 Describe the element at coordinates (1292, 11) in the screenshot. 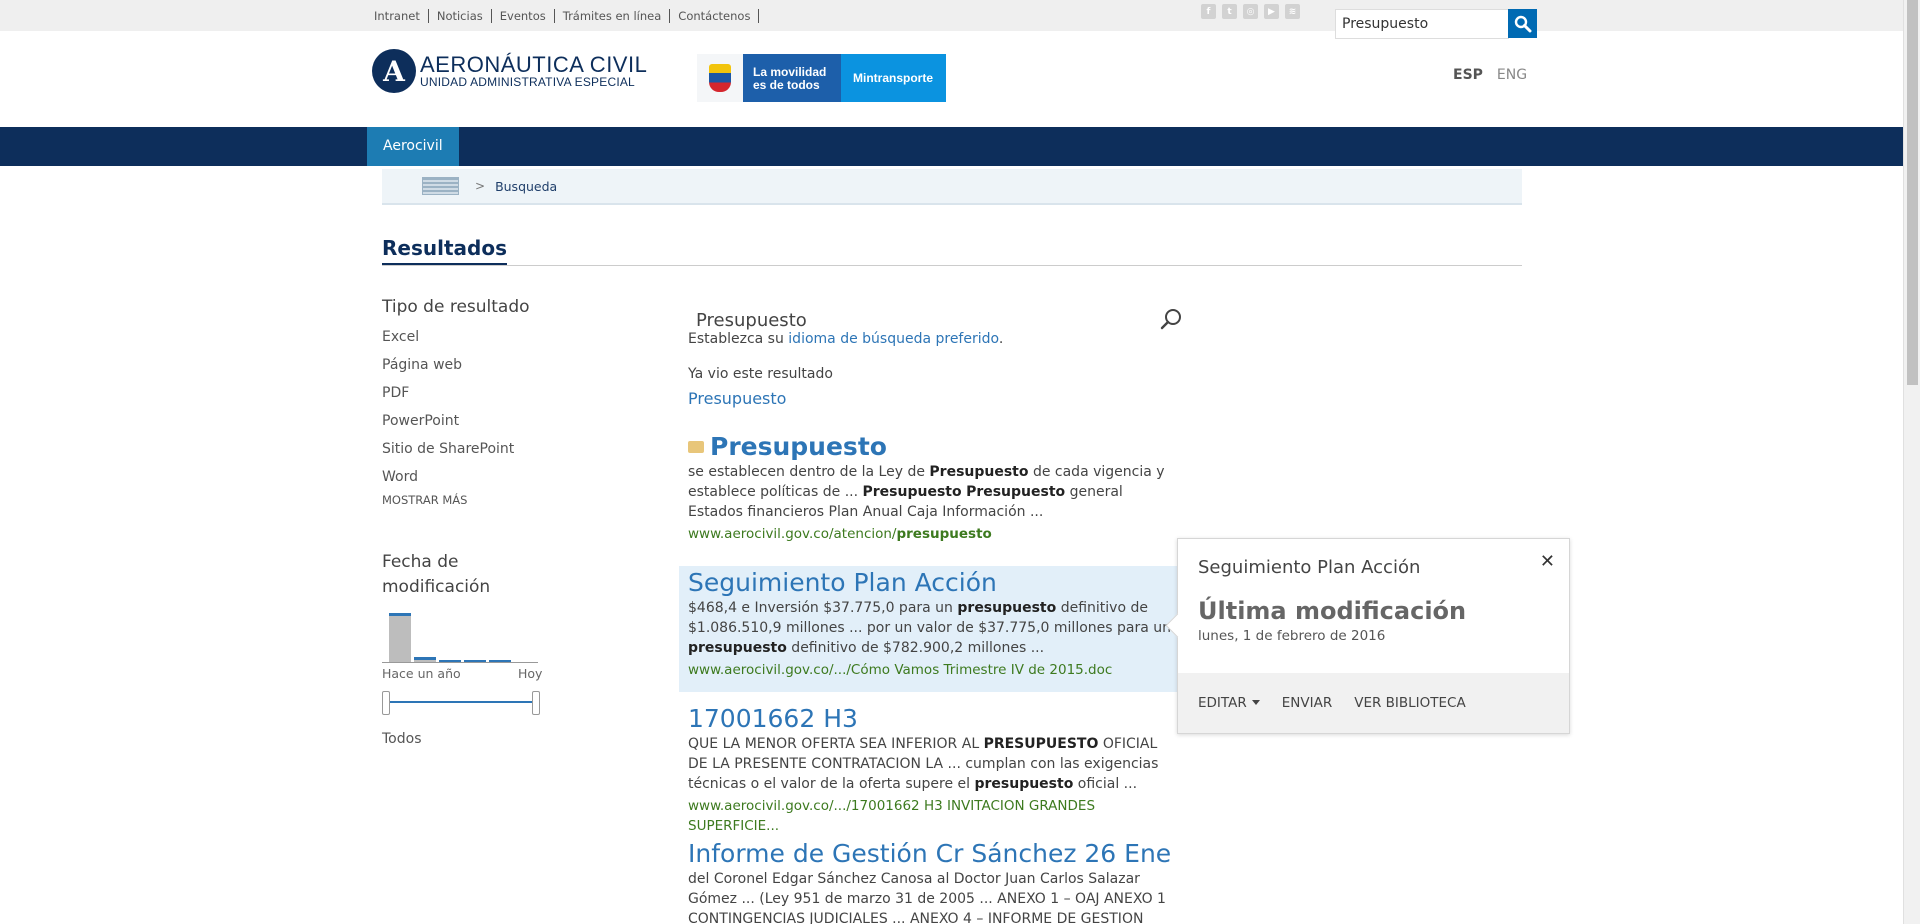

I see `rss-icon: ≋` at that location.